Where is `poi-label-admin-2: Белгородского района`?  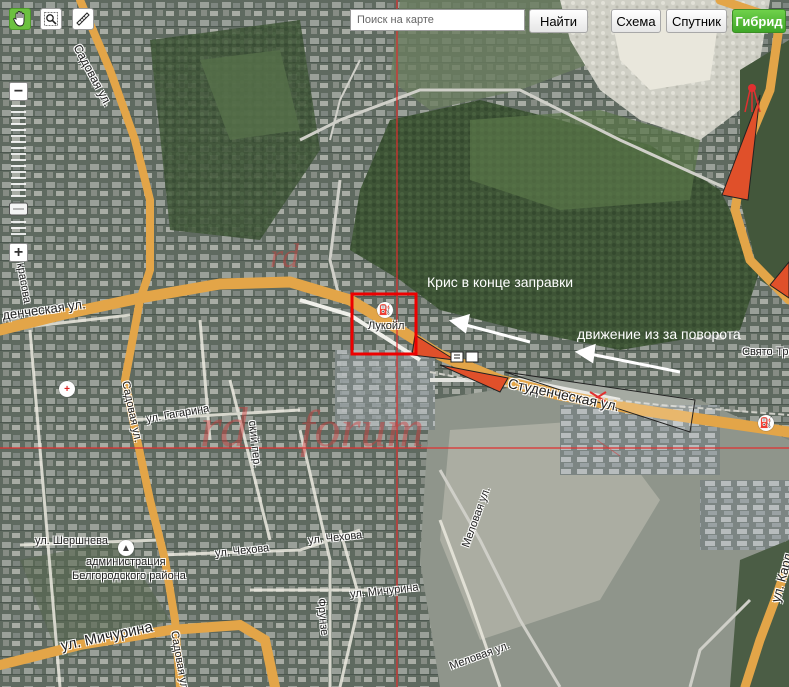
poi-label-admin-2: Белгородского района is located at coordinates (129, 576).